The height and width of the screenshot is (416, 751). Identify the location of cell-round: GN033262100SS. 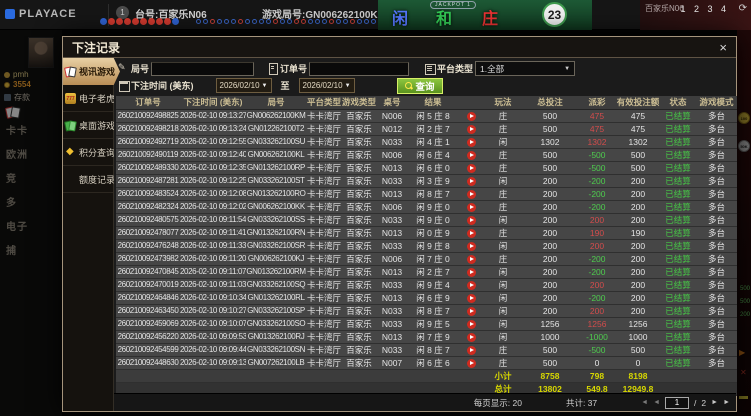
(276, 220).